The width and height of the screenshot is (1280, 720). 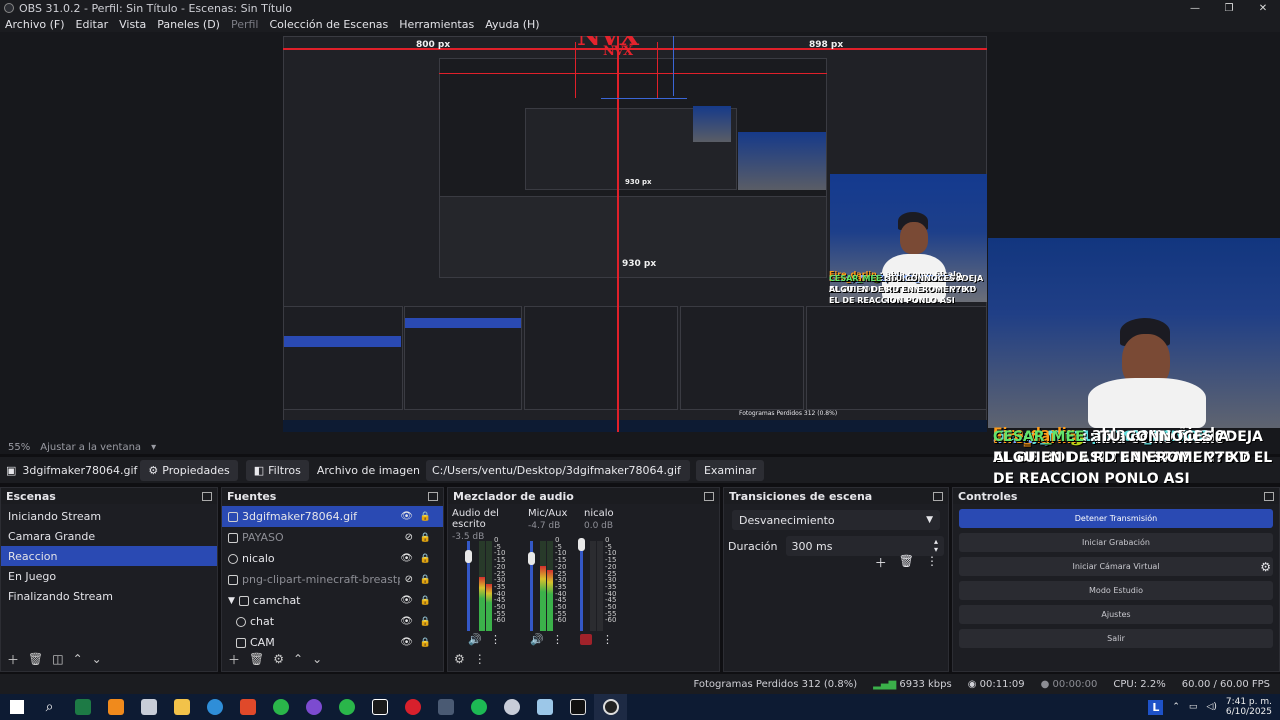 What do you see at coordinates (49, 707) in the screenshot?
I see `search-icon: ⌕` at bounding box center [49, 707].